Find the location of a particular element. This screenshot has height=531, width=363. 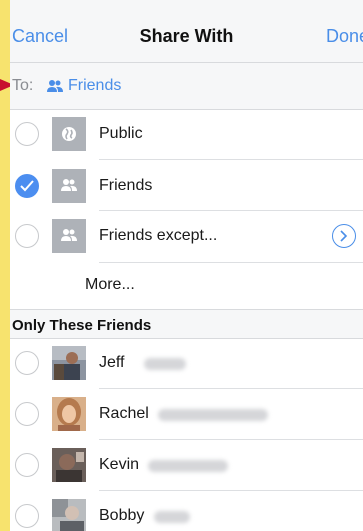

friend-name: Kevin is located at coordinates (119, 464).